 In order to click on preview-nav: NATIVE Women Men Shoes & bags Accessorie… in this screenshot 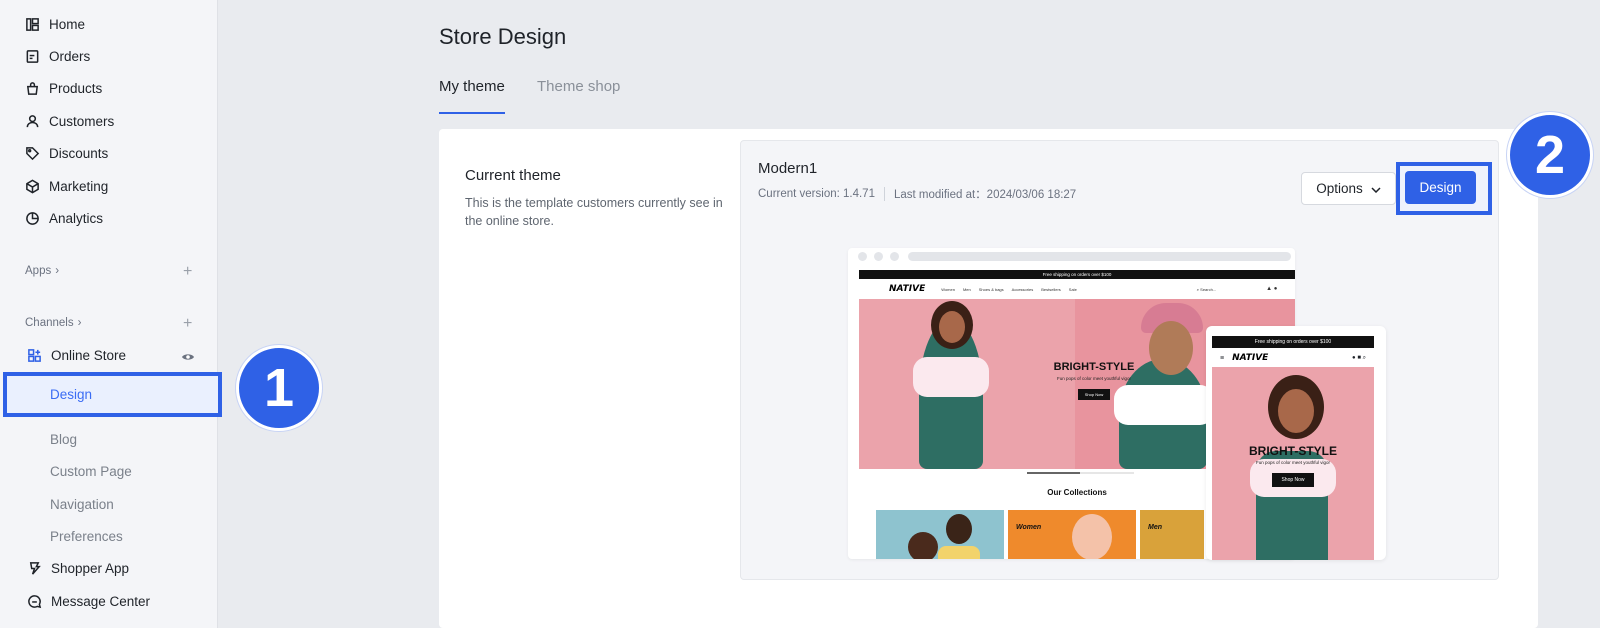, I will do `click(1077, 289)`.